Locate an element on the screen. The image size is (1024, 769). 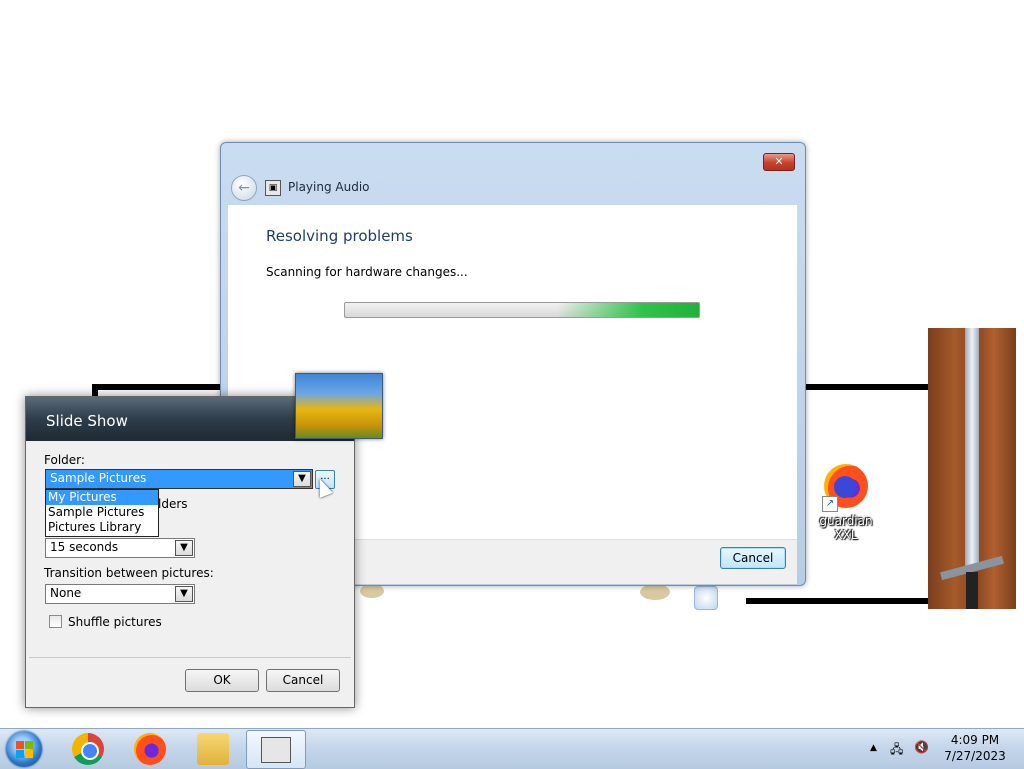
sword-image is located at coordinates (972, 468).